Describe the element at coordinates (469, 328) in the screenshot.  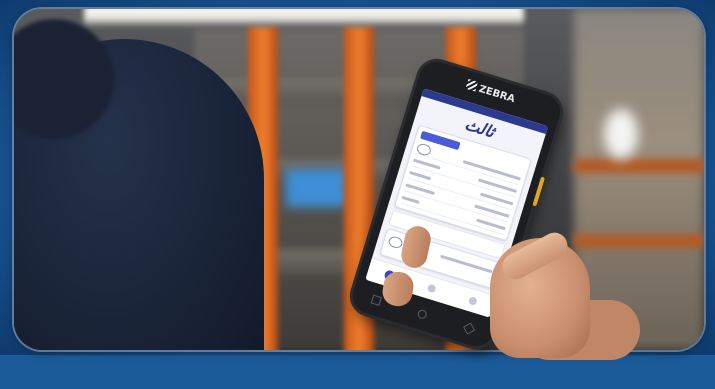
I see `back-icon` at that location.